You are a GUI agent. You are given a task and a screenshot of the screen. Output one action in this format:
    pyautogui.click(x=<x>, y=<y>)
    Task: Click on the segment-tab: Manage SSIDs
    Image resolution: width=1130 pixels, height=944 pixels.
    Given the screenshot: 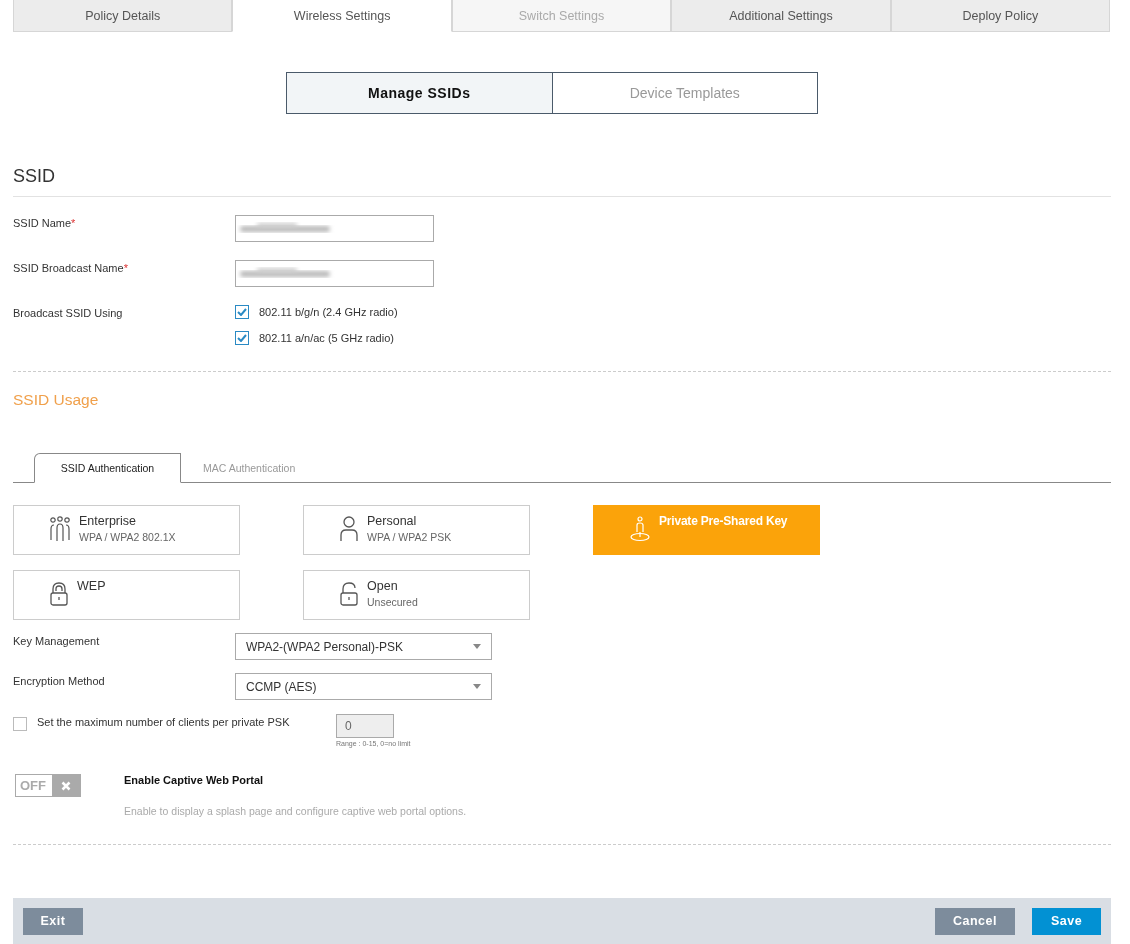 What is the action you would take?
    pyautogui.click(x=419, y=93)
    